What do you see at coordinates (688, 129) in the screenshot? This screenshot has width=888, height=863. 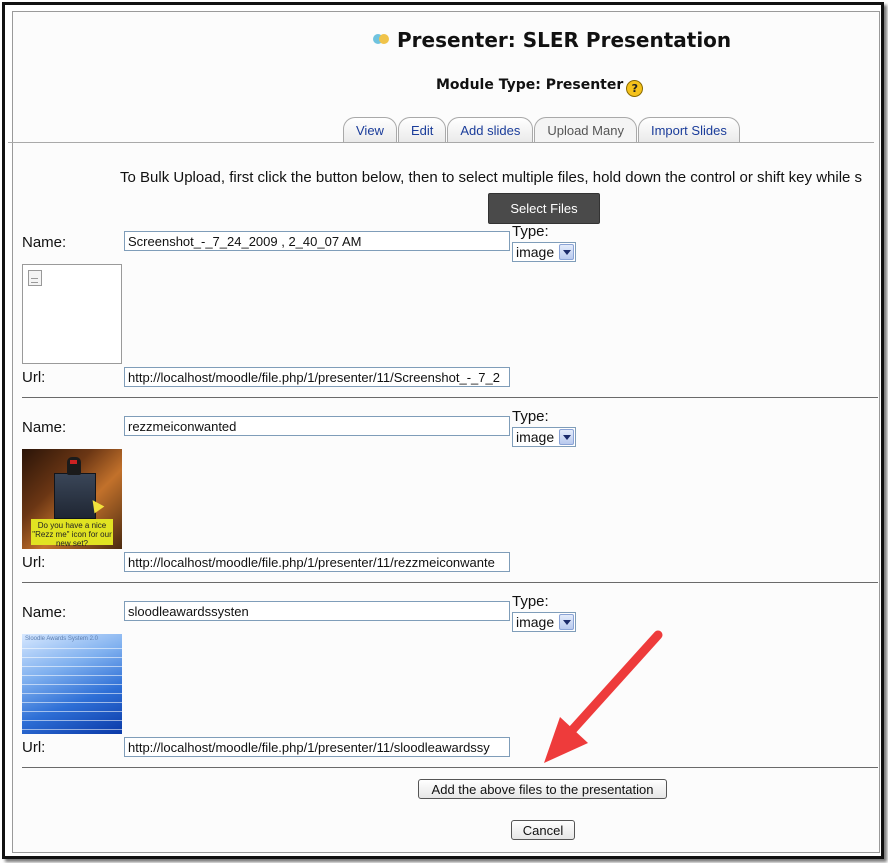 I see `tab-import-slides: Import Slides` at bounding box center [688, 129].